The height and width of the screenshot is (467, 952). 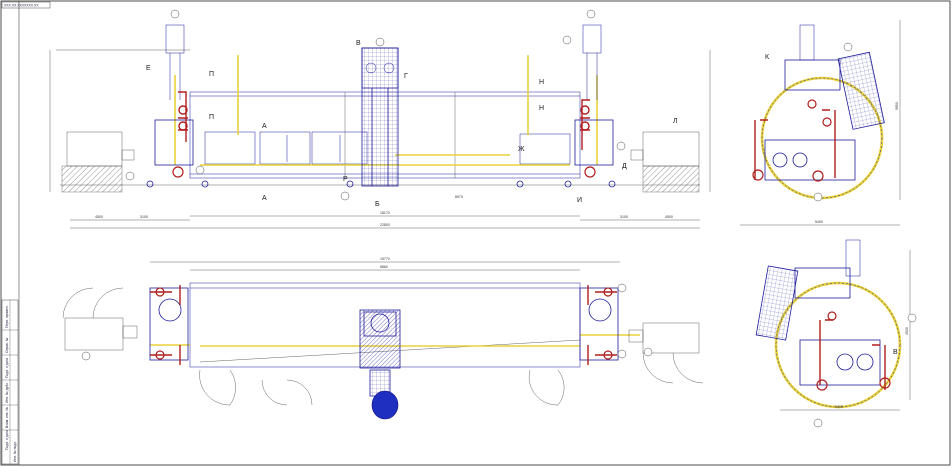 What do you see at coordinates (579, 200) in the screenshot?
I see `callout-I: И` at bounding box center [579, 200].